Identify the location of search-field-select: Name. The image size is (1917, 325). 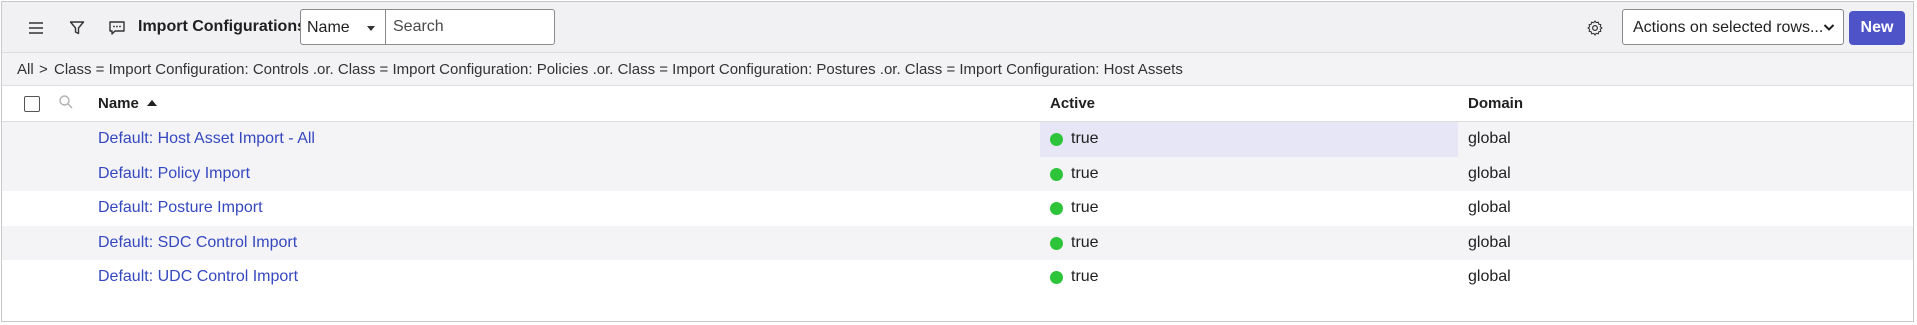
(343, 27).